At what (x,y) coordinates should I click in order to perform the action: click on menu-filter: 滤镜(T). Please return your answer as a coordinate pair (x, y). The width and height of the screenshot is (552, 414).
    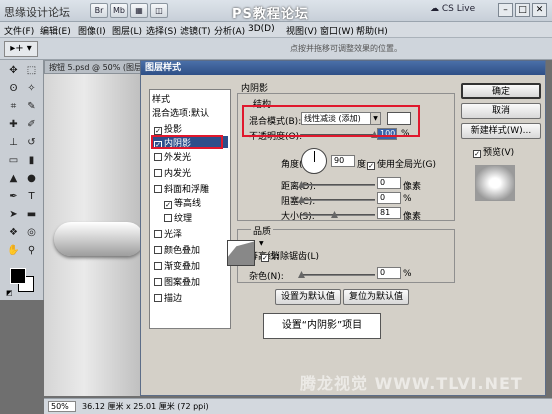
    Looking at the image, I should click on (195, 30).